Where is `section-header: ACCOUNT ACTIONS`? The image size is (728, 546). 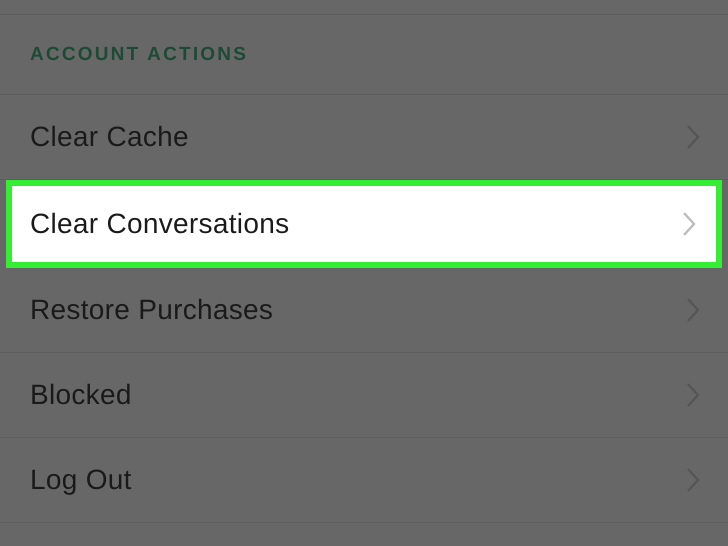
section-header: ACCOUNT ACTIONS is located at coordinates (139, 55).